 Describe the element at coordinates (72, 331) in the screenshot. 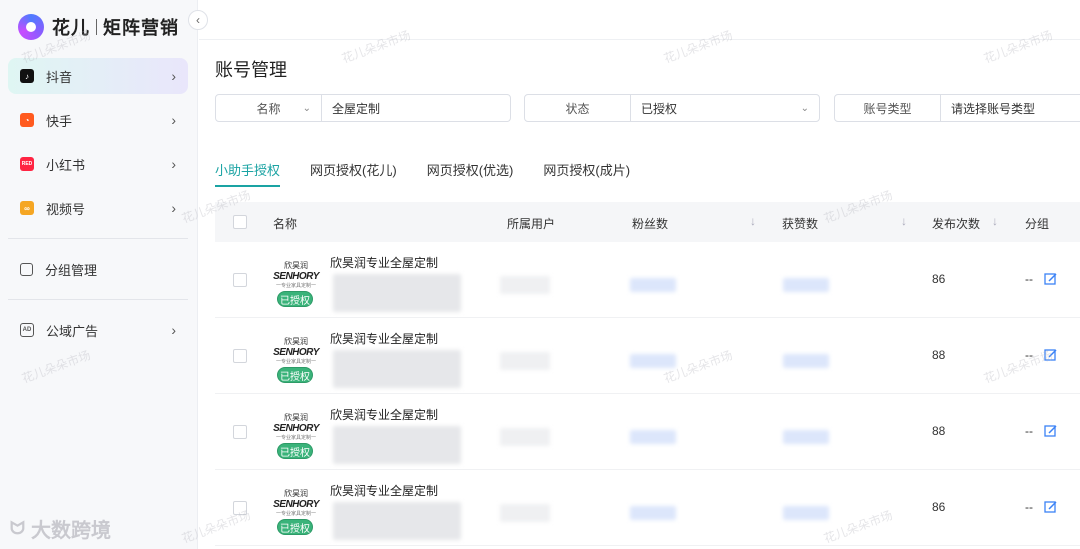

I see `sidebar-item-label: 公域广告` at that location.